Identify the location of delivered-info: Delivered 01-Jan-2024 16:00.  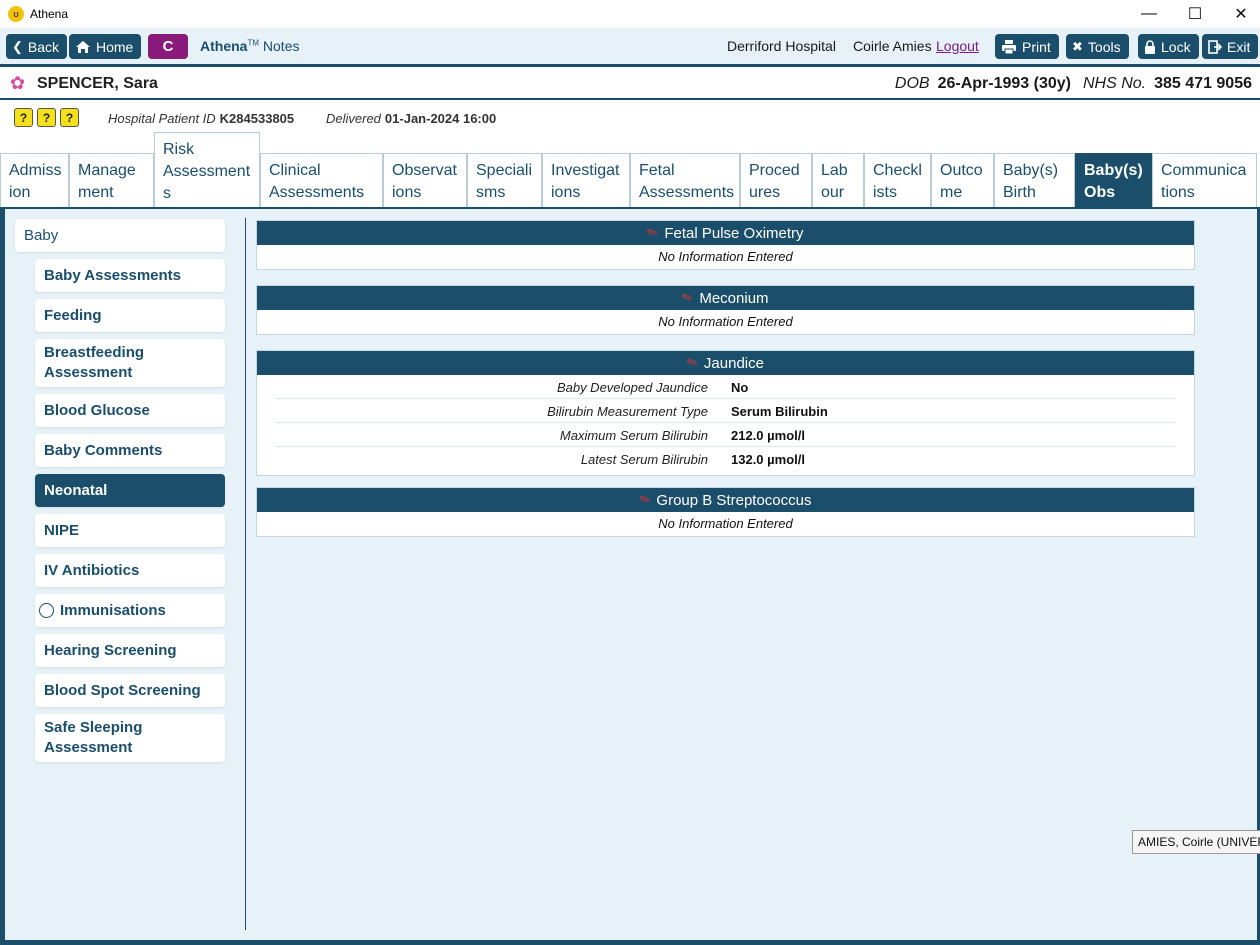
(411, 118).